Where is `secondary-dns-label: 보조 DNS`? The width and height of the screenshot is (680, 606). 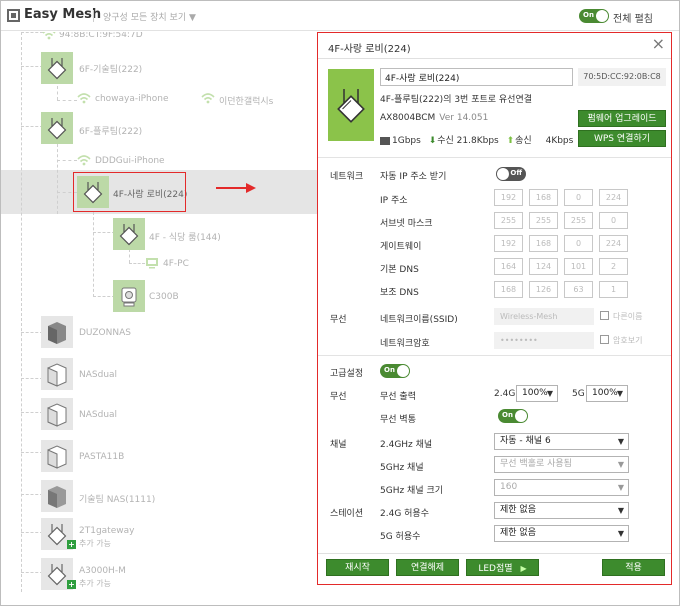
secondary-dns-label: 보조 DNS is located at coordinates (399, 293).